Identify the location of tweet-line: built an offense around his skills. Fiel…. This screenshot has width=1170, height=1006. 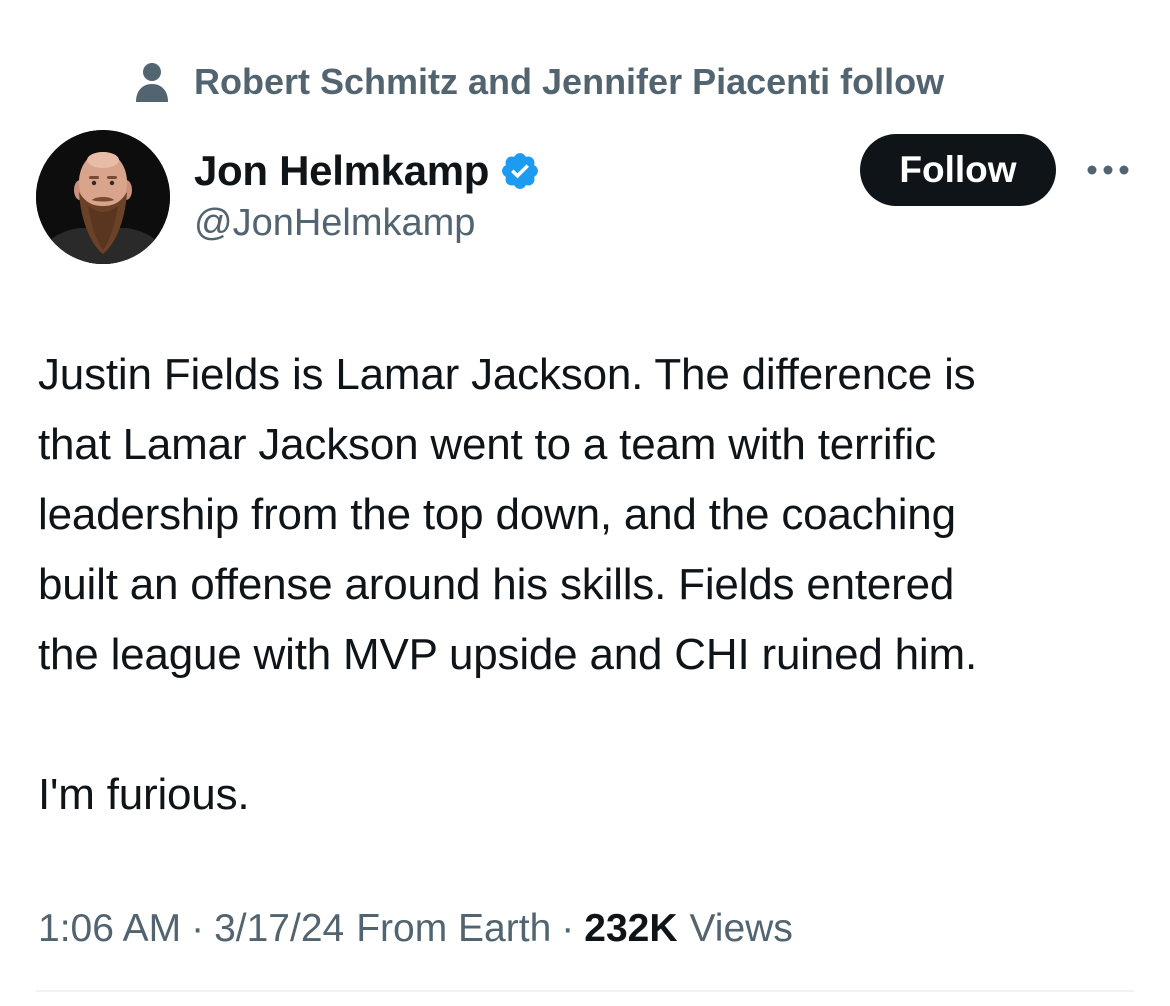
(496, 584).